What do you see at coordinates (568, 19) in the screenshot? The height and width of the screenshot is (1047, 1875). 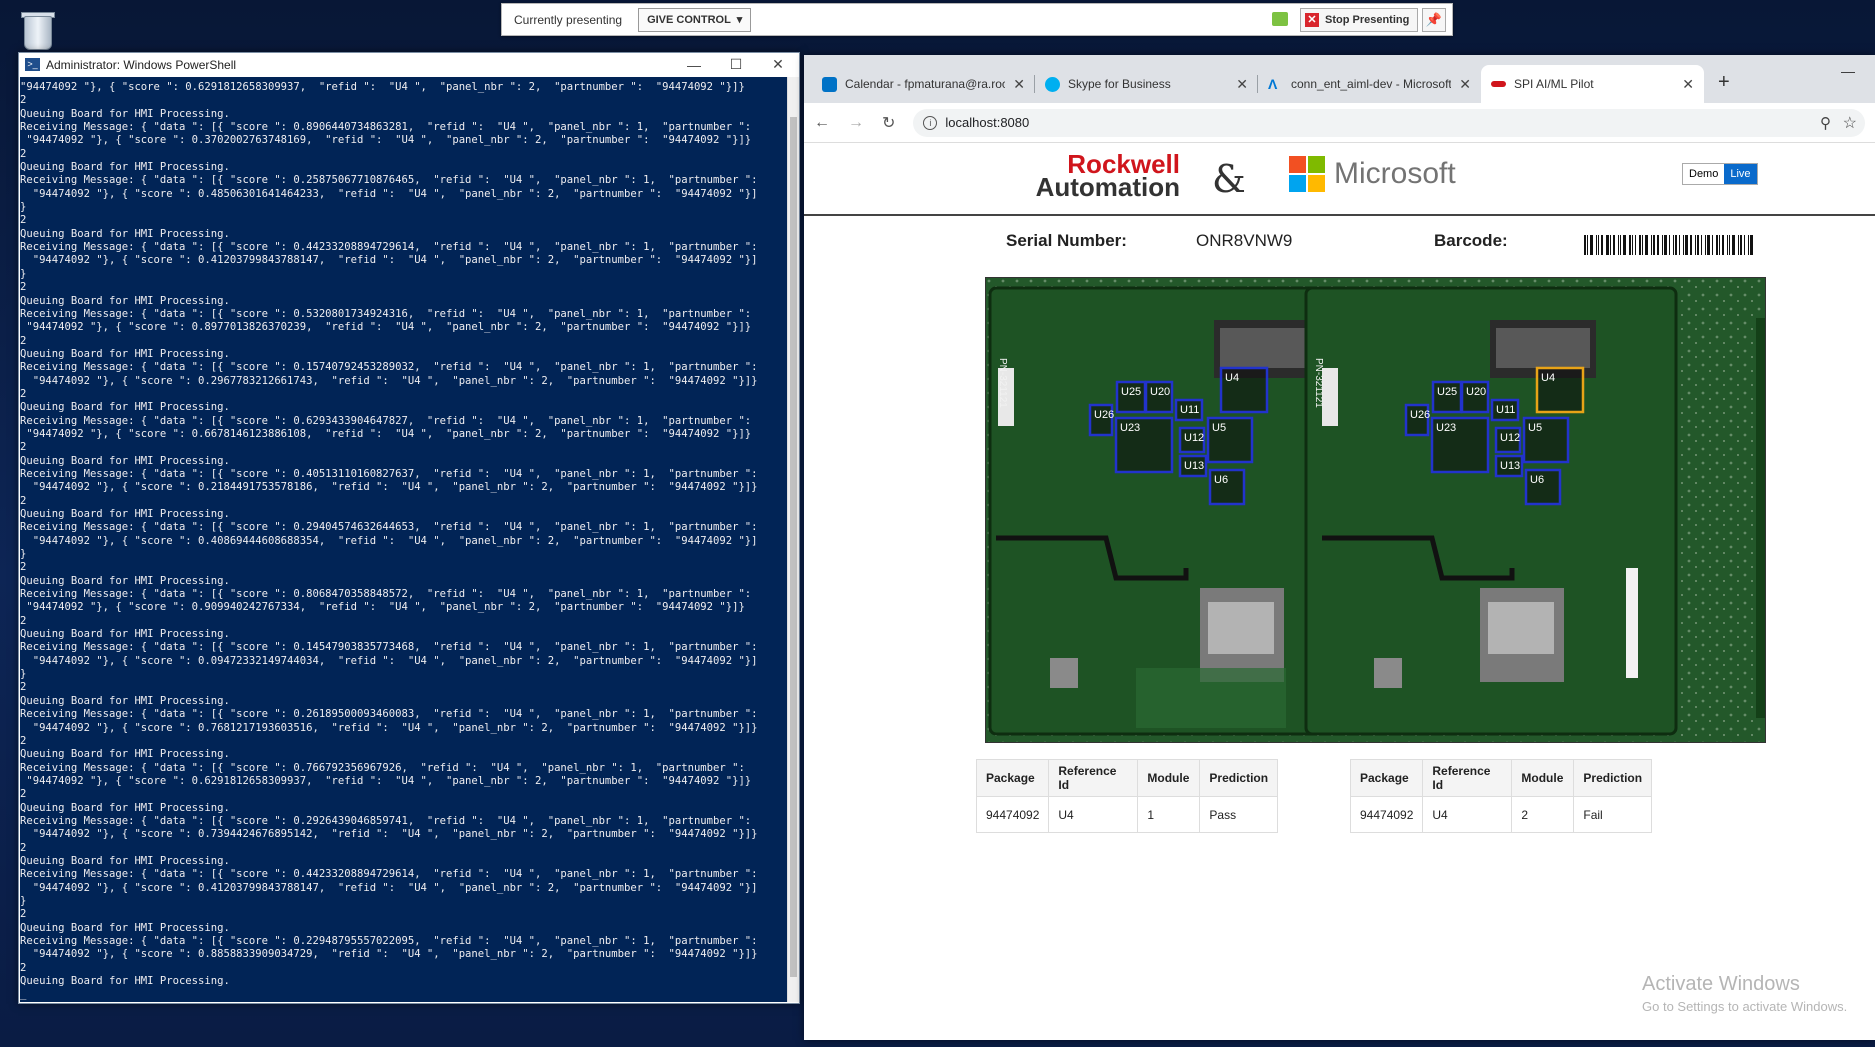 I see `presenting-status: Currently presenting` at bounding box center [568, 19].